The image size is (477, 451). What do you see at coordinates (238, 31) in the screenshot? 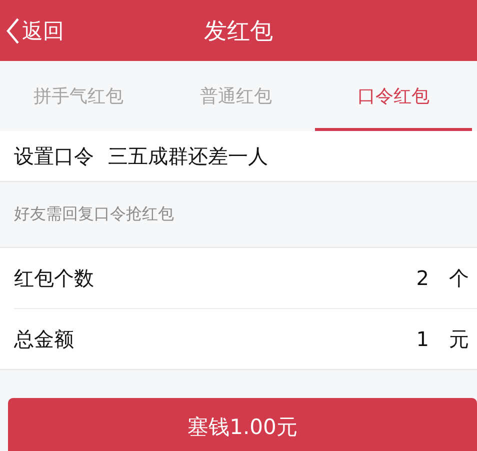
I see `page-title: 发红包` at bounding box center [238, 31].